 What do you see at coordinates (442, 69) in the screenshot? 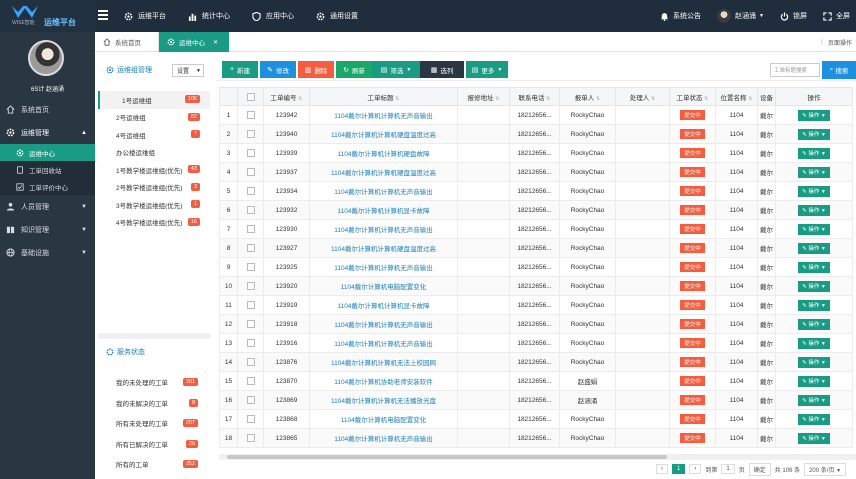
I see `columns-button: ▦ 选列` at bounding box center [442, 69].